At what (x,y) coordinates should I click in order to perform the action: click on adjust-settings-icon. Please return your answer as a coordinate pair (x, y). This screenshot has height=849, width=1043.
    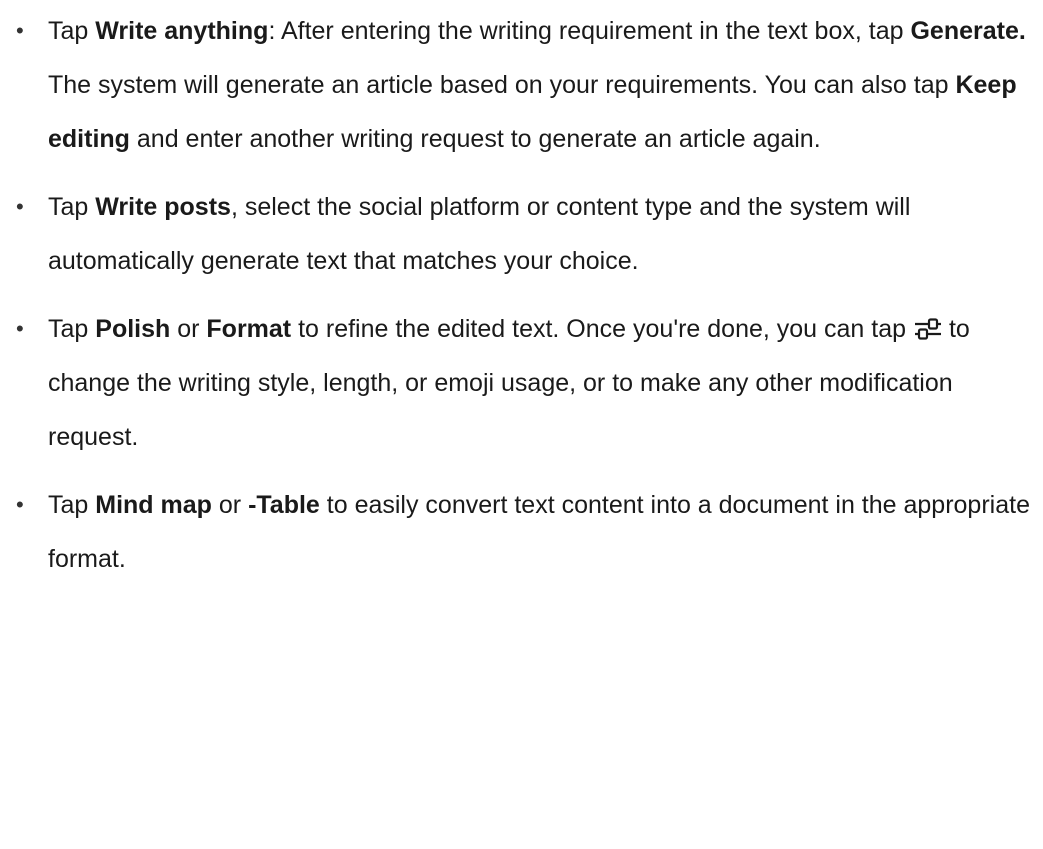
    Looking at the image, I should click on (928, 323).